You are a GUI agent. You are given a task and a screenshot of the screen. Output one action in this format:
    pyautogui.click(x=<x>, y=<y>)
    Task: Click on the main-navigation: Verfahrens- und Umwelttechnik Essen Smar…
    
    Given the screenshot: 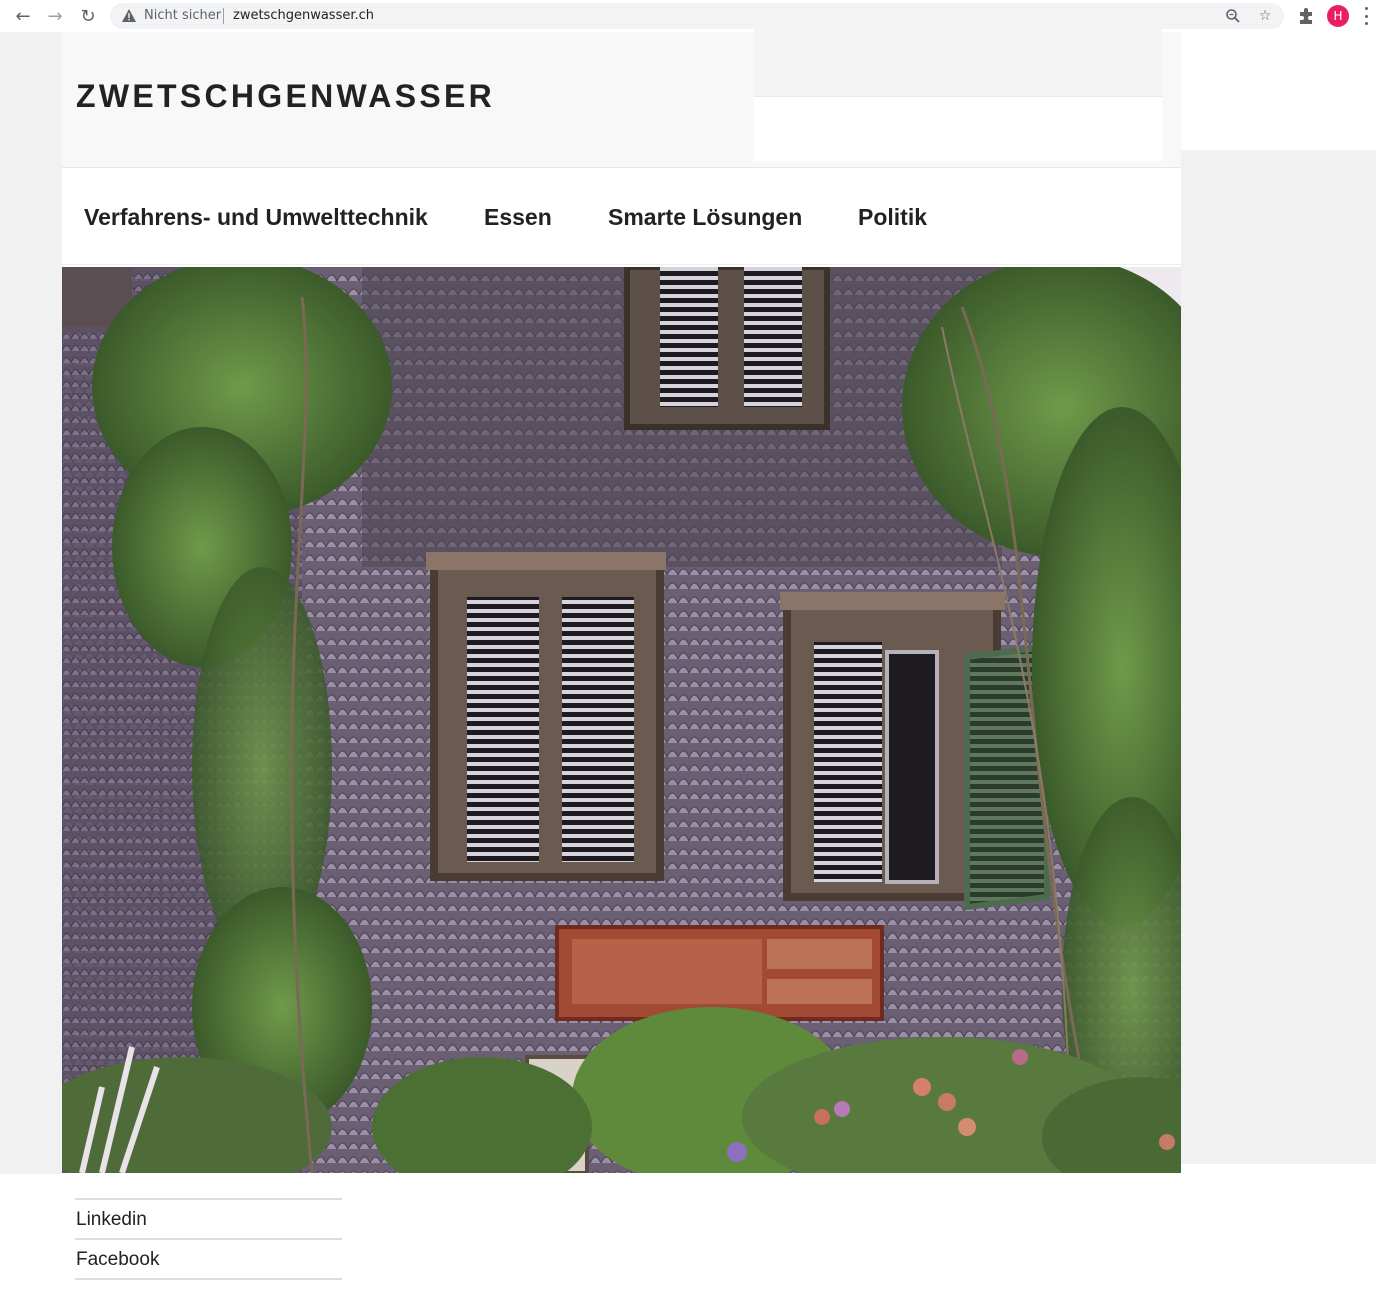 What is the action you would take?
    pyautogui.click(x=621, y=216)
    